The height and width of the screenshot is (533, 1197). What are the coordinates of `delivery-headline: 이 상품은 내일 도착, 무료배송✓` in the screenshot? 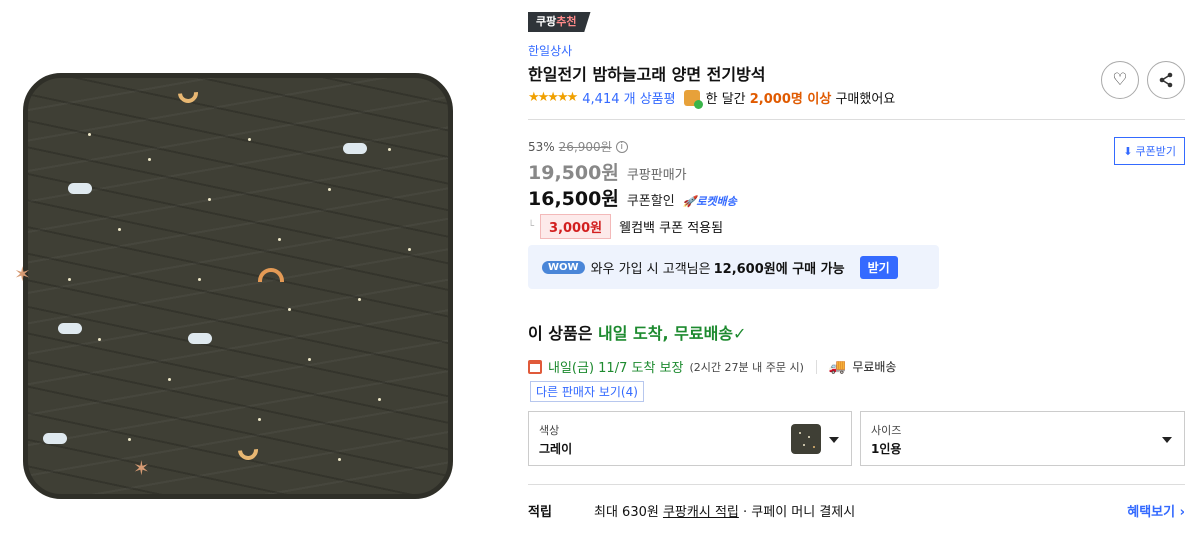 It's located at (637, 333).